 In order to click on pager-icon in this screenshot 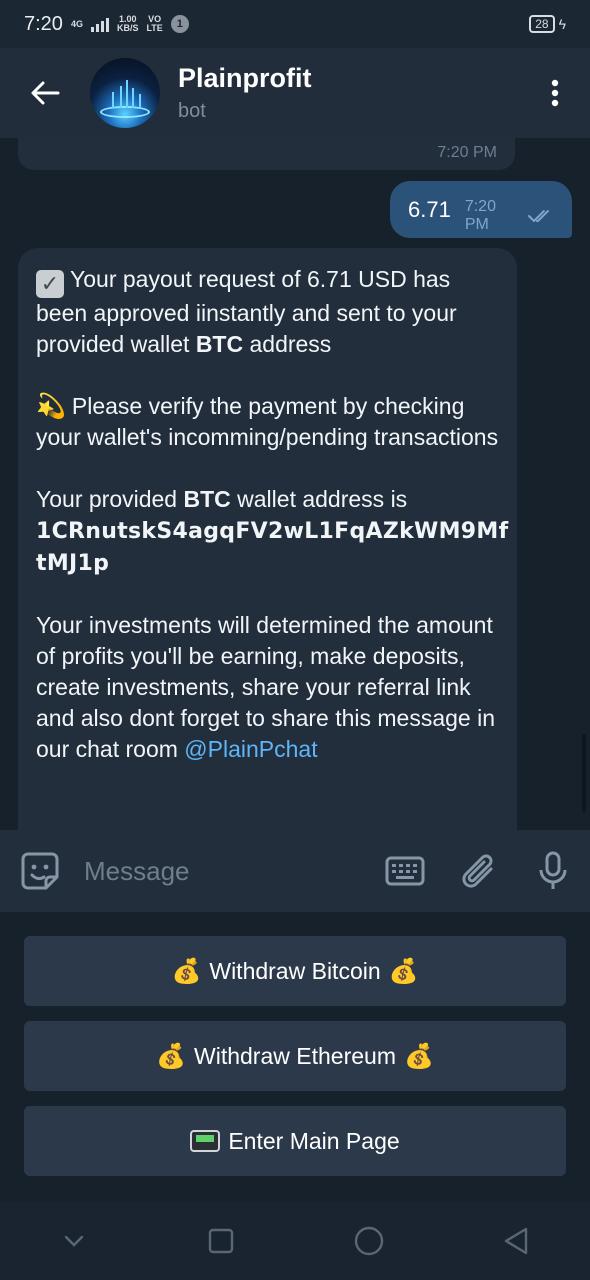, I will do `click(205, 1141)`.